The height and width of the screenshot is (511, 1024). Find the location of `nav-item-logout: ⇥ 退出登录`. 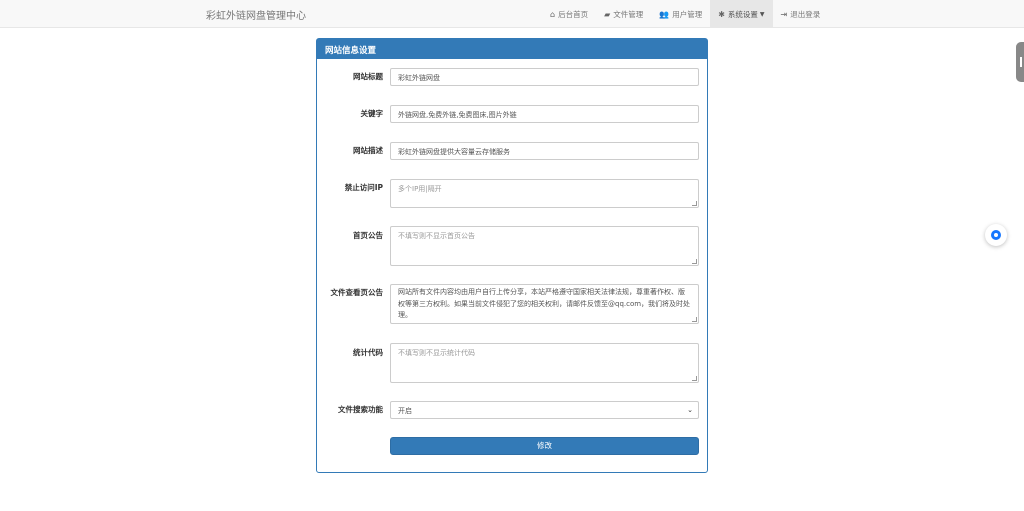

nav-item-logout: ⇥ 退出登录 is located at coordinates (801, 14).